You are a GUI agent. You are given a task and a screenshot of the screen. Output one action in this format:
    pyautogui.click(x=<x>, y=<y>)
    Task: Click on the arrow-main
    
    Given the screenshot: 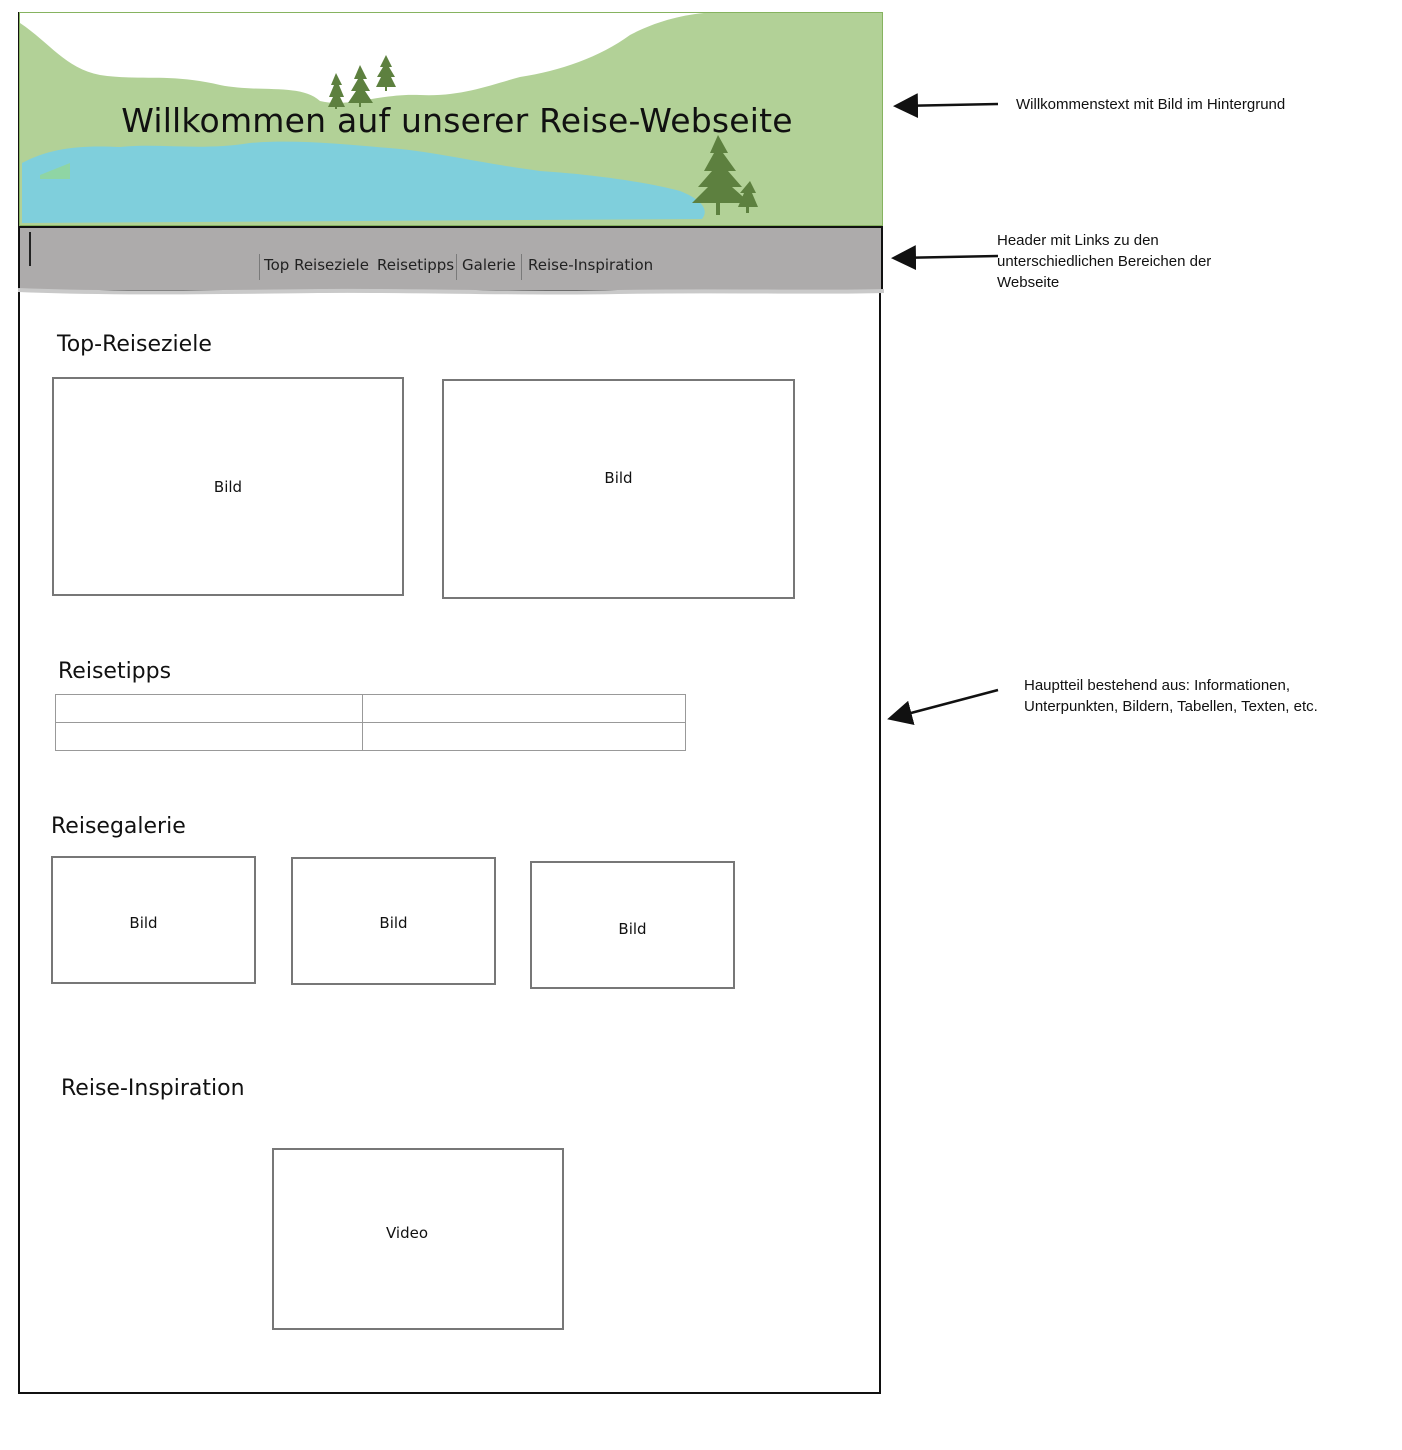 What is the action you would take?
    pyautogui.click(x=943, y=706)
    